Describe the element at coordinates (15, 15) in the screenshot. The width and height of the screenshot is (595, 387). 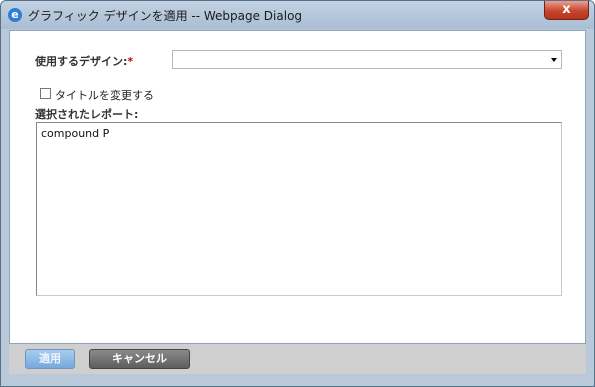
I see `ie-icon: e` at that location.